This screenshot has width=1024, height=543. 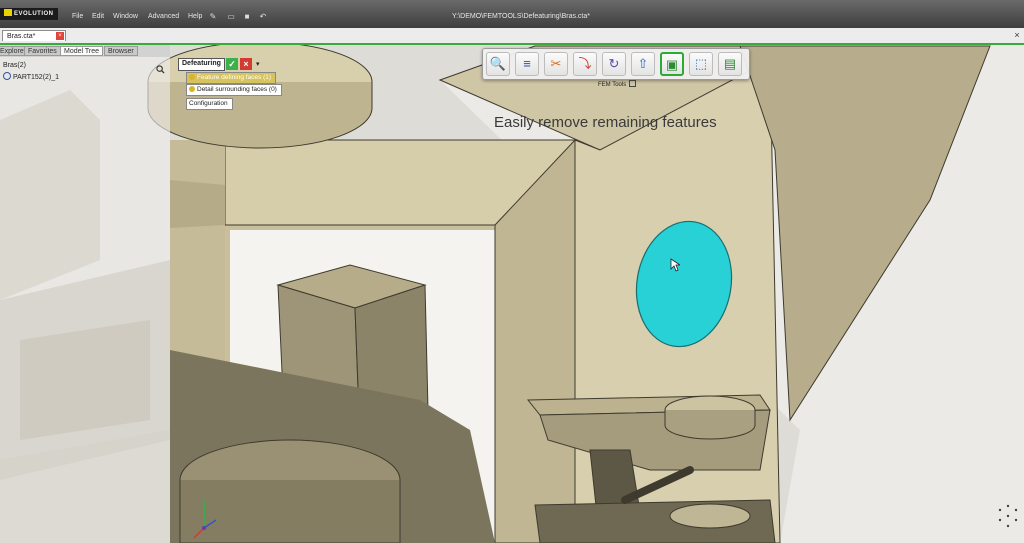 What do you see at coordinates (258, 64) in the screenshot?
I see `pin-icon: ▾` at bounding box center [258, 64].